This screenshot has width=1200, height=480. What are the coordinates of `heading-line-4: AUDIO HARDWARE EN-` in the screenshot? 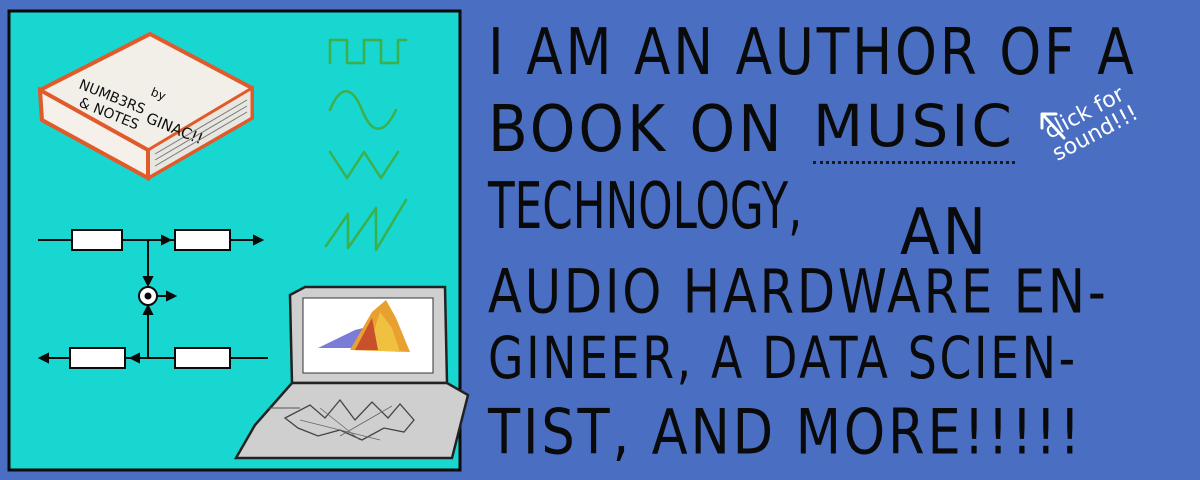 It's located at (798, 291).